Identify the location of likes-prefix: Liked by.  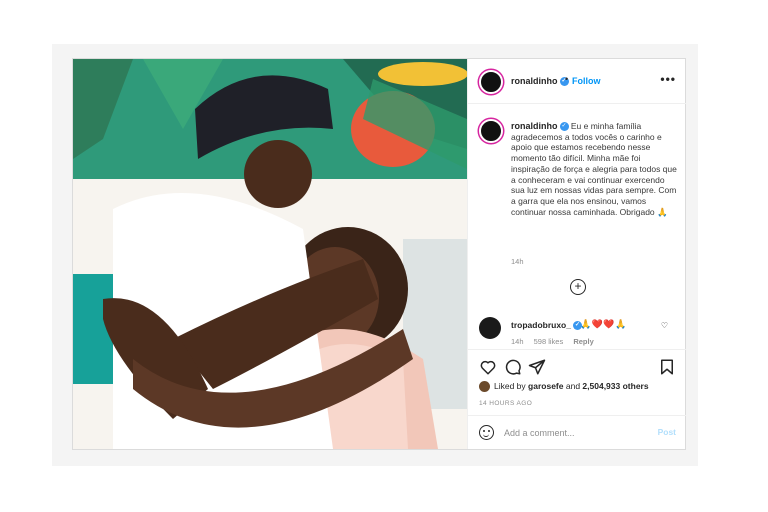
(510, 386).